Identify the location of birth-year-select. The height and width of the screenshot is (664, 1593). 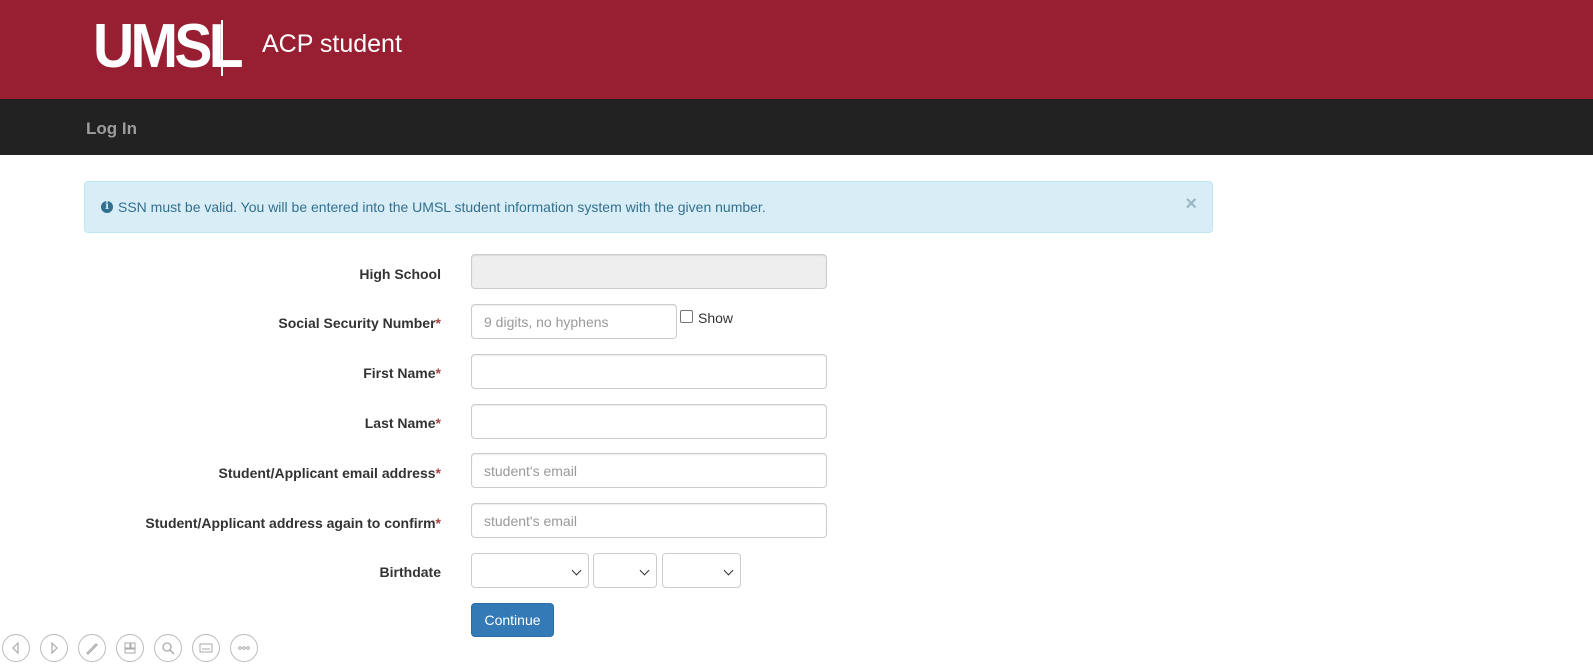
(701, 570).